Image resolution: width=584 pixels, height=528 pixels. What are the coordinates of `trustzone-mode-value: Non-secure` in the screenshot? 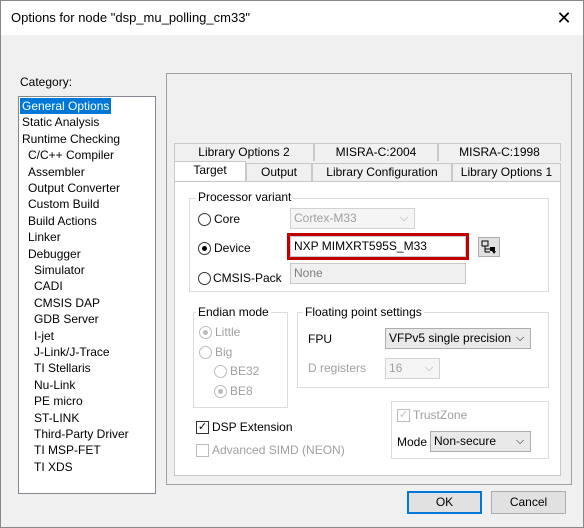 It's located at (465, 441).